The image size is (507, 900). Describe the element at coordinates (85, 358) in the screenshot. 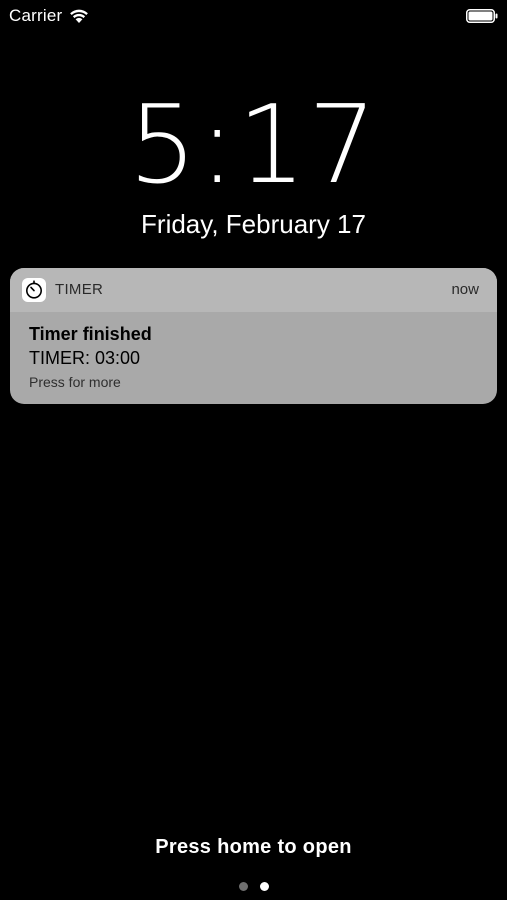

I see `notification-message: TIMER: 03:00` at that location.